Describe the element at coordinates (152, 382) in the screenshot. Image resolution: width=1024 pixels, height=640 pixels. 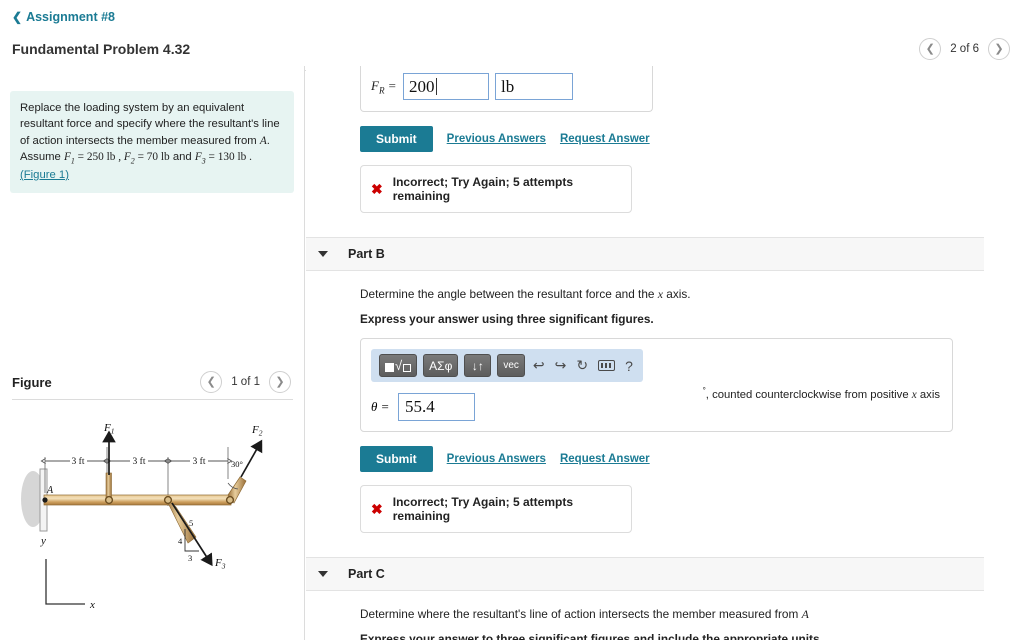
I see `figure-header: Figure ❮ 1 of 1 ❯` at that location.